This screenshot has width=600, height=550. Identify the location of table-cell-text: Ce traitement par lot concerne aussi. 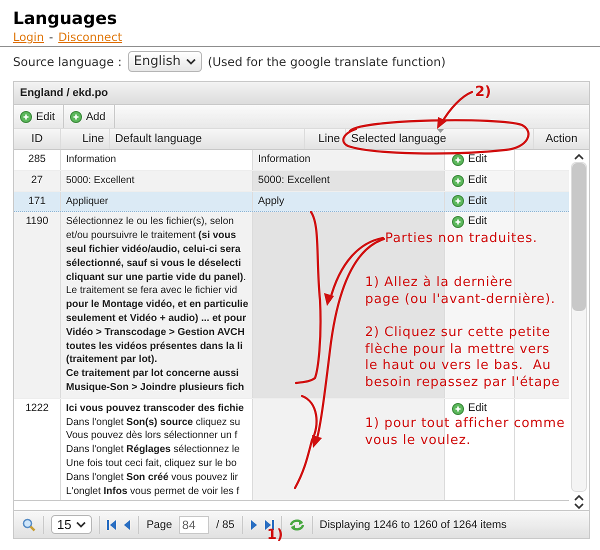
(153, 374).